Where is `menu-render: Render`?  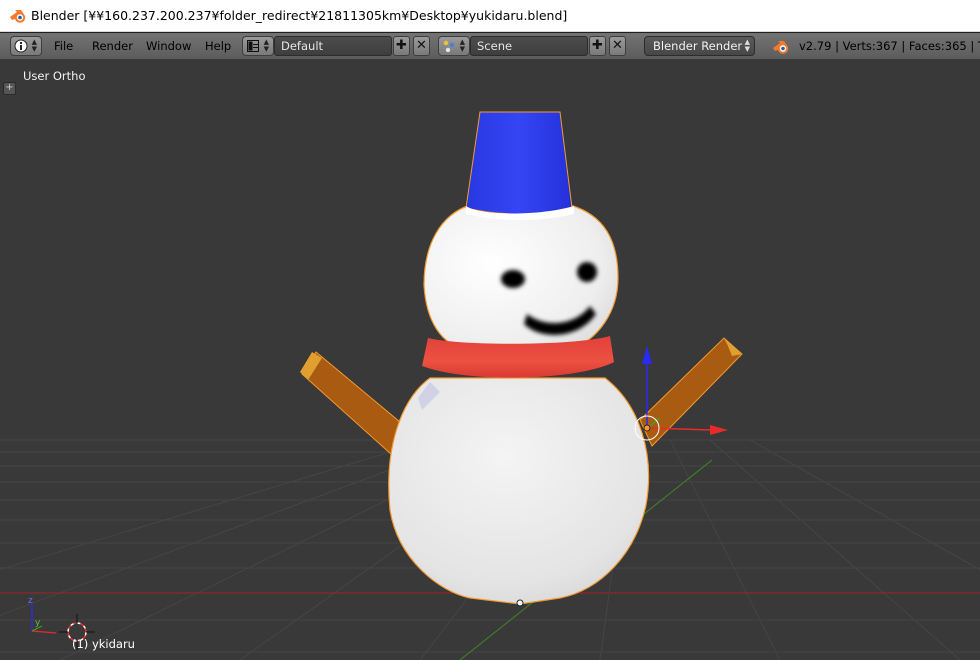
menu-render: Render is located at coordinates (112, 46).